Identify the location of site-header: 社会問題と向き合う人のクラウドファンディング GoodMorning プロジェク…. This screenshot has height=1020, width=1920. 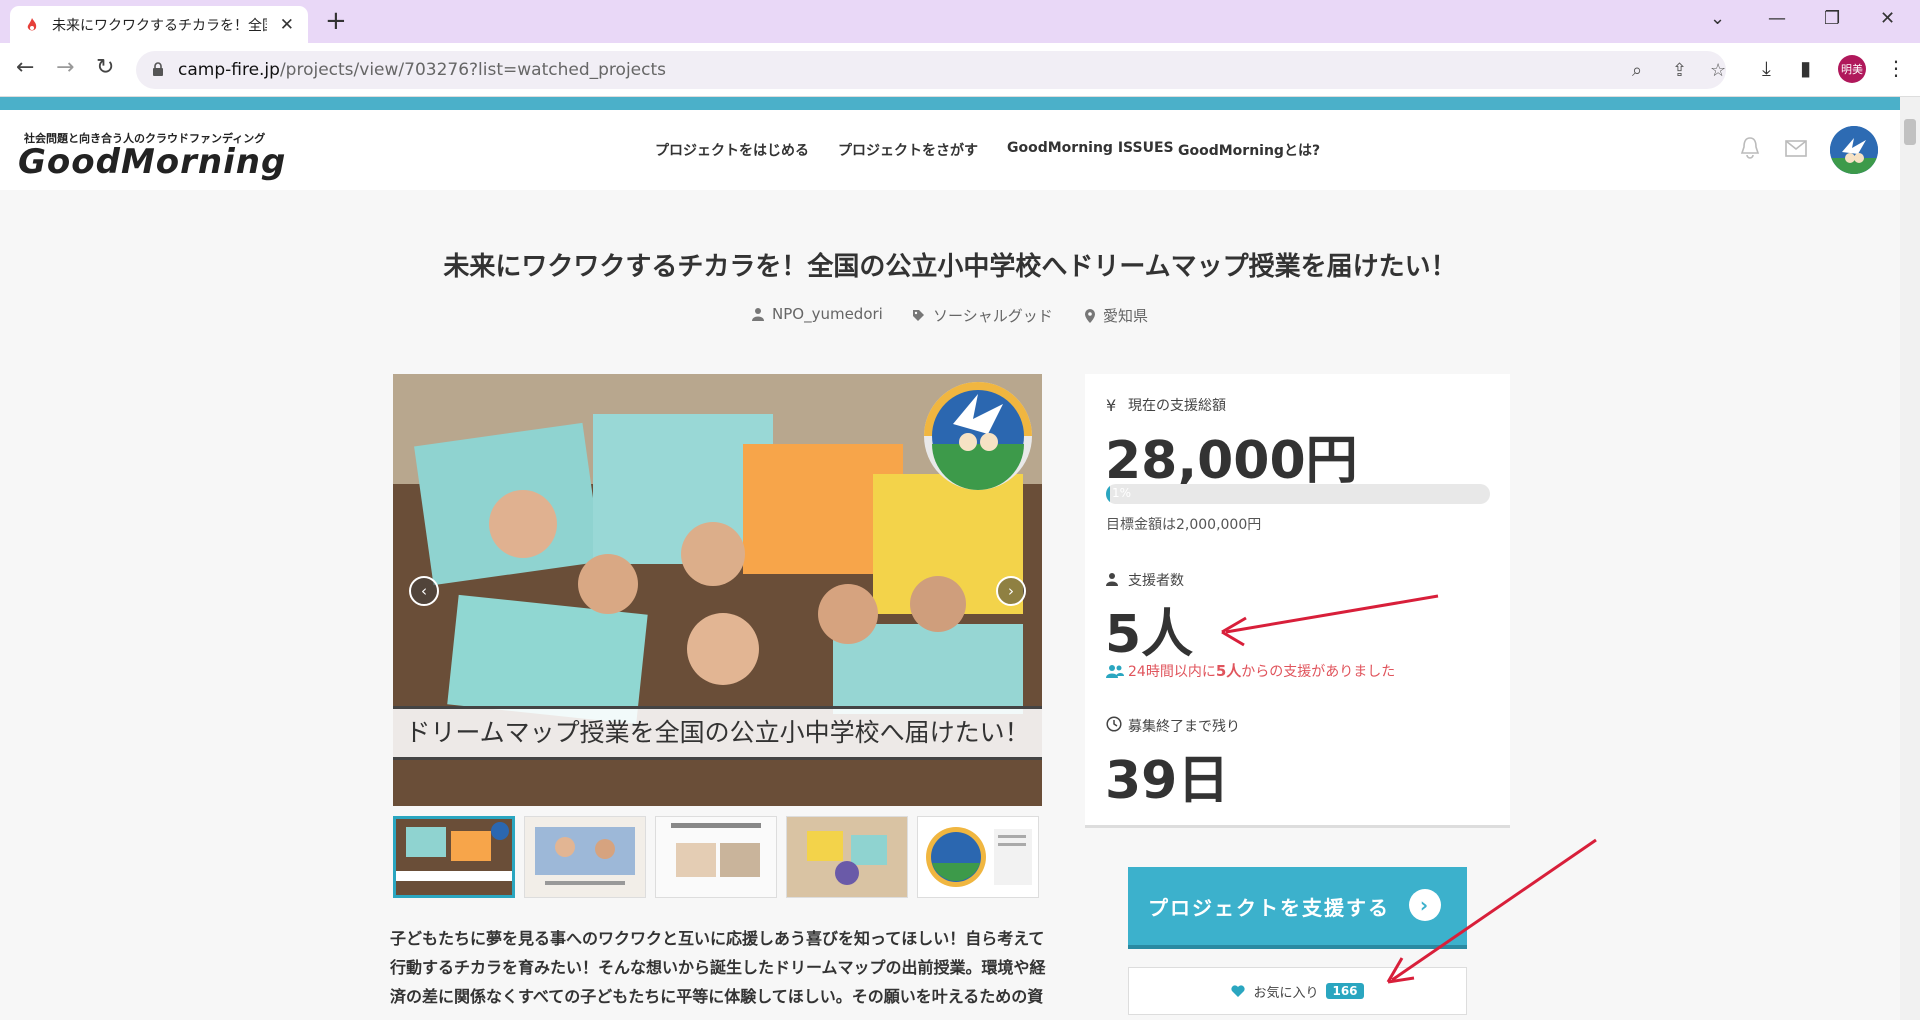
(950, 150).